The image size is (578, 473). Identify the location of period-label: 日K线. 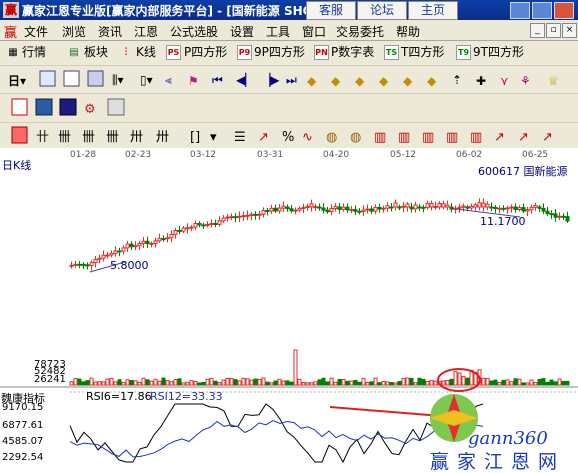
(17, 165).